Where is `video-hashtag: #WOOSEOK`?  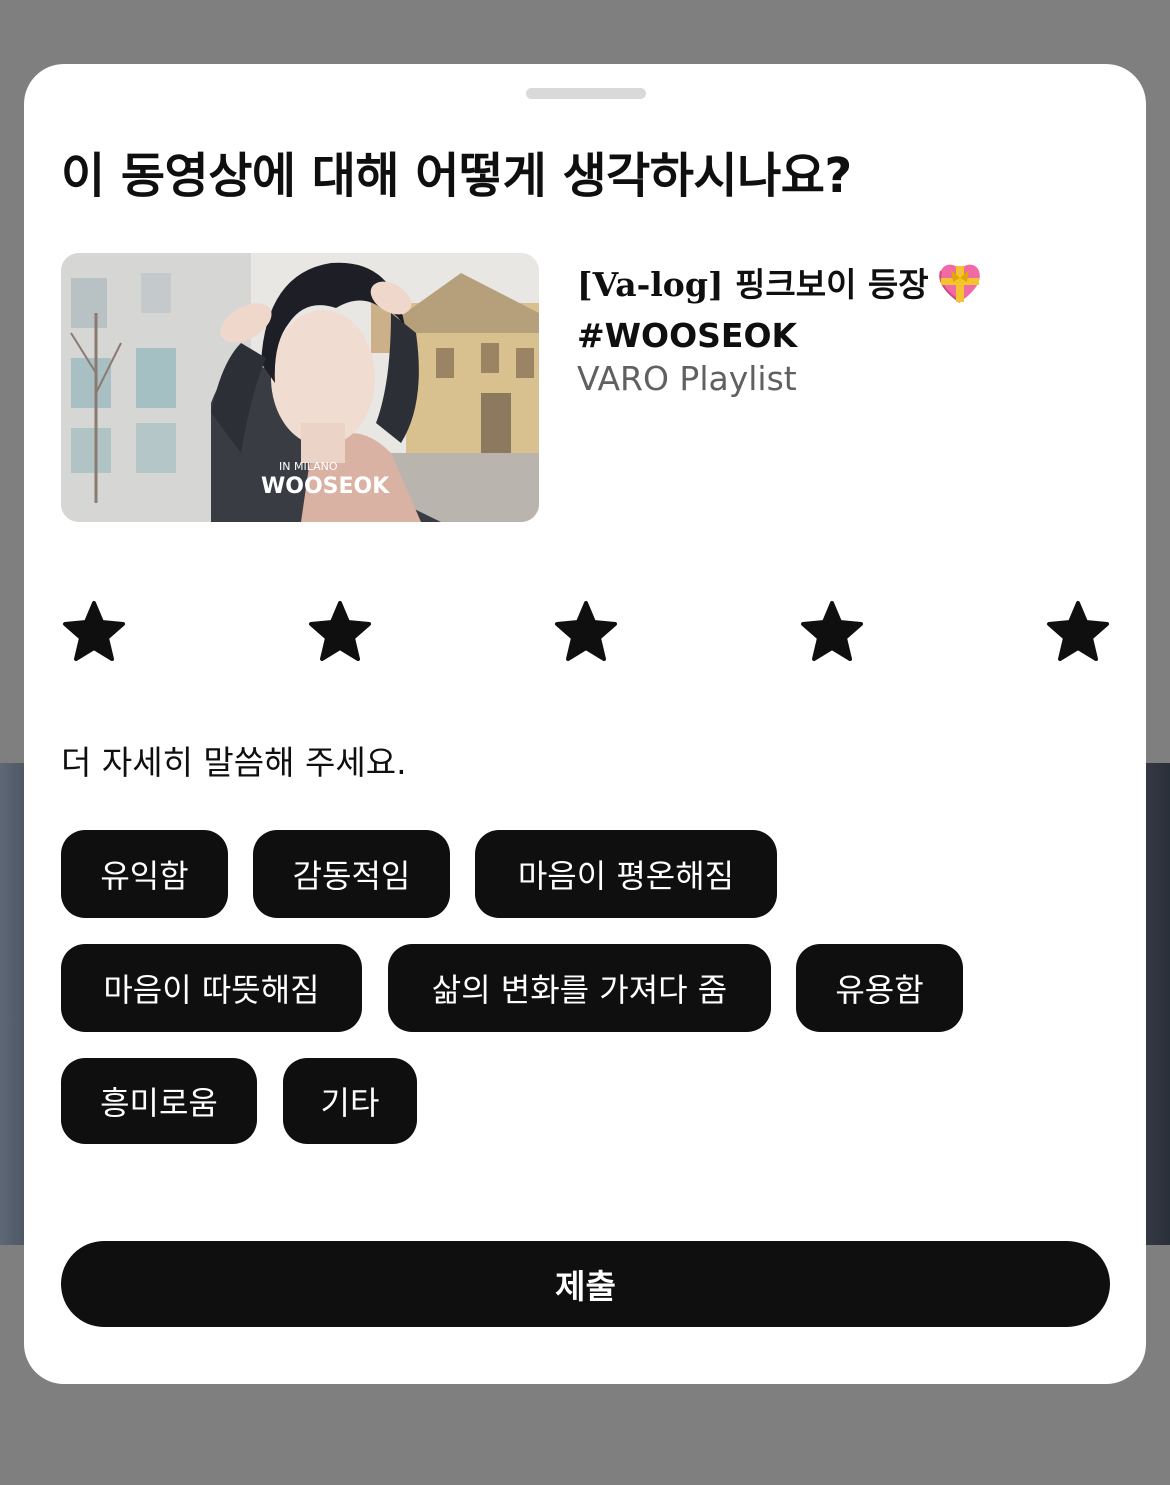
video-hashtag: #WOOSEOK is located at coordinates (847, 335).